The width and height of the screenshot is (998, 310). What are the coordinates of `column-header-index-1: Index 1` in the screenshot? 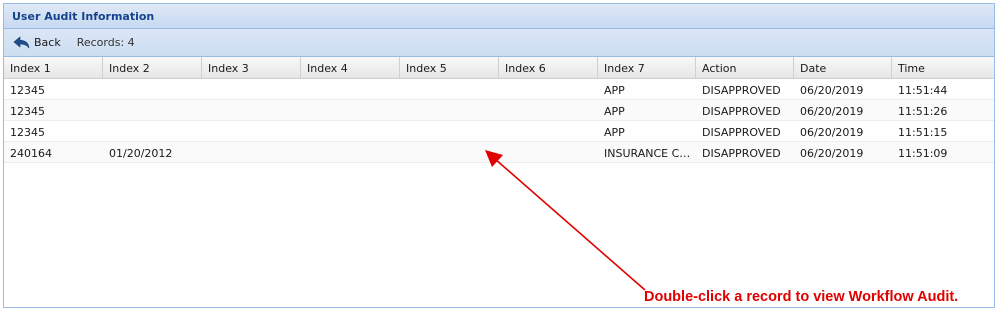 It's located at (53, 67).